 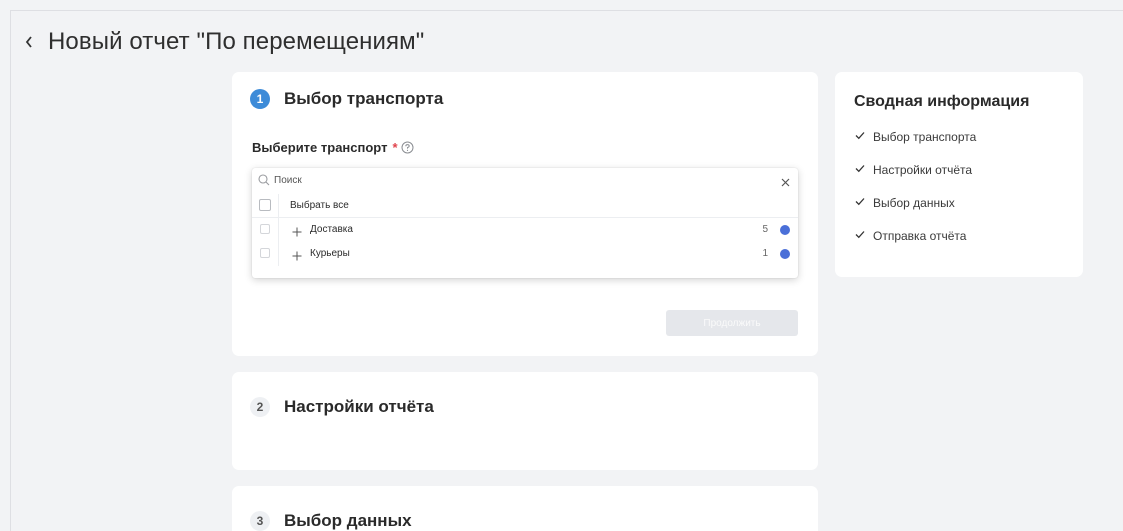 What do you see at coordinates (236, 41) in the screenshot?
I see `page-title: Новый отчет "По перемещениям"` at bounding box center [236, 41].